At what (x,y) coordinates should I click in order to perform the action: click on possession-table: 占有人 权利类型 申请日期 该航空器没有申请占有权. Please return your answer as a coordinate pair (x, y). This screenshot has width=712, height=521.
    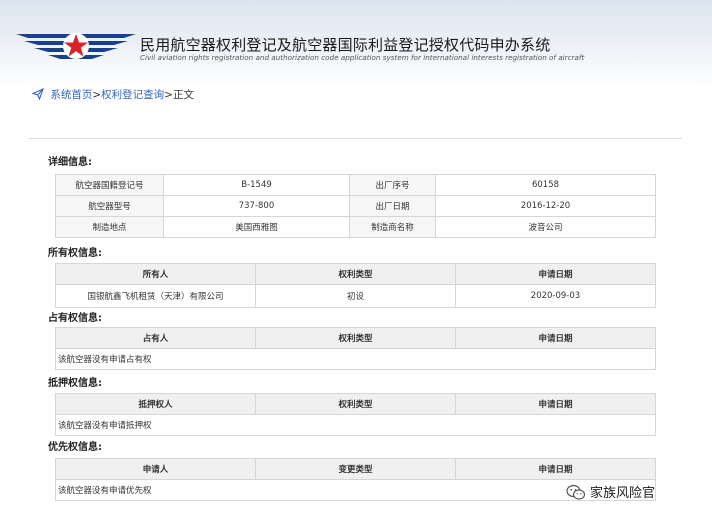
    Looking at the image, I should click on (355, 348).